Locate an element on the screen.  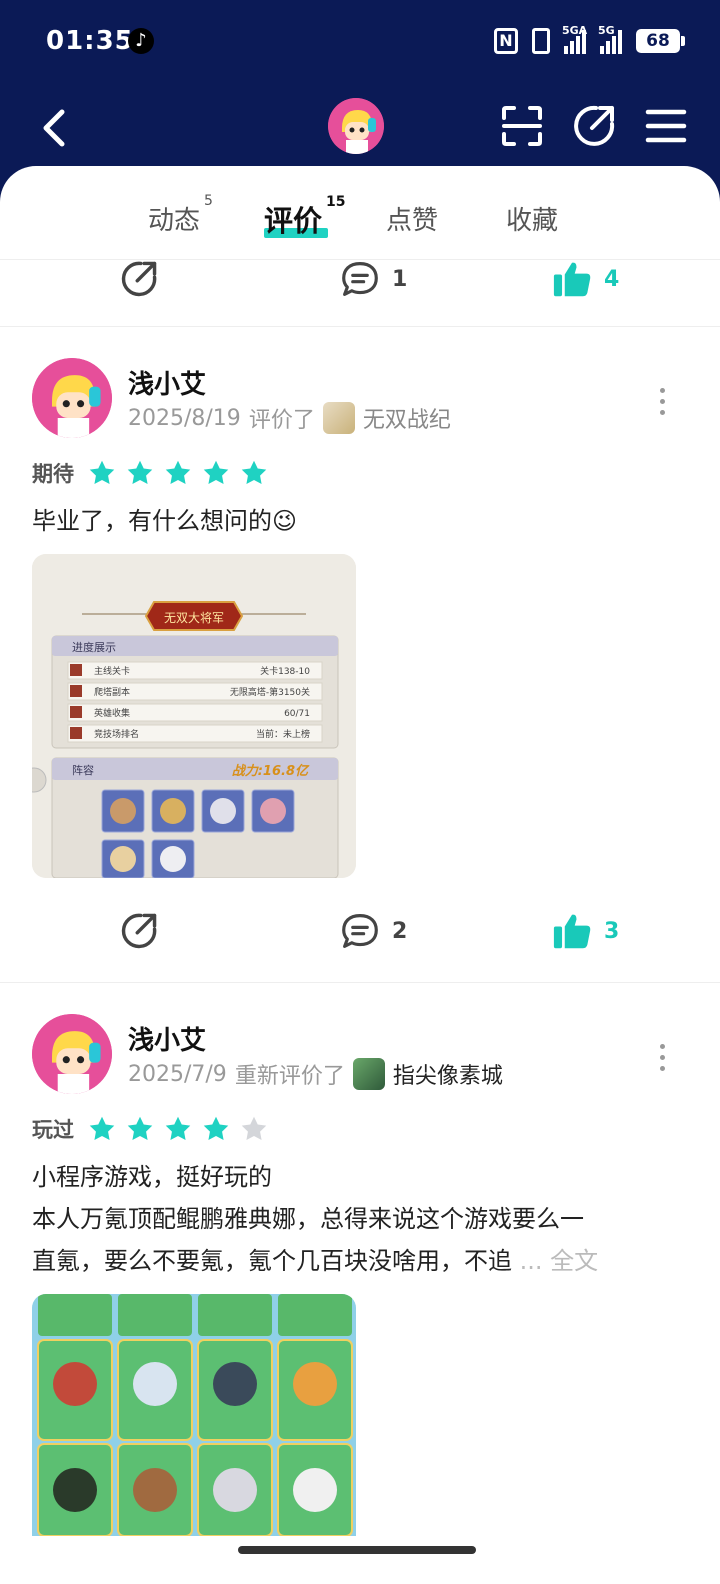
tiktok-icon: ♪ is located at coordinates (141, 41).